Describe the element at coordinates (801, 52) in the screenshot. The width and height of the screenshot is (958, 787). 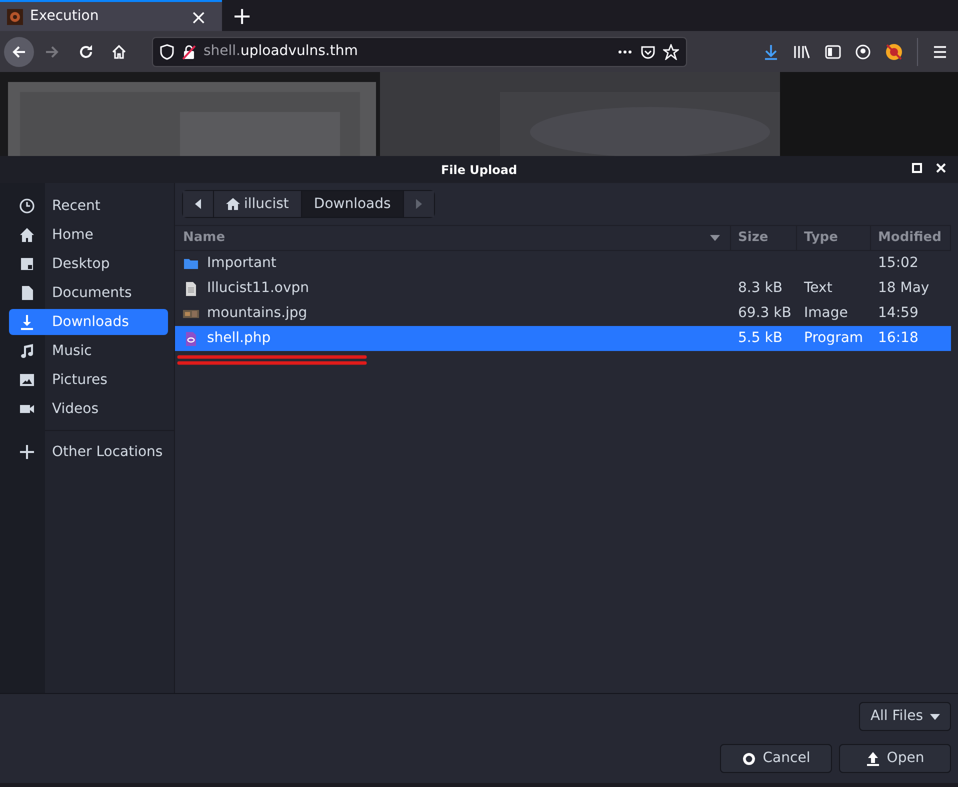
I see `library-icon` at that location.